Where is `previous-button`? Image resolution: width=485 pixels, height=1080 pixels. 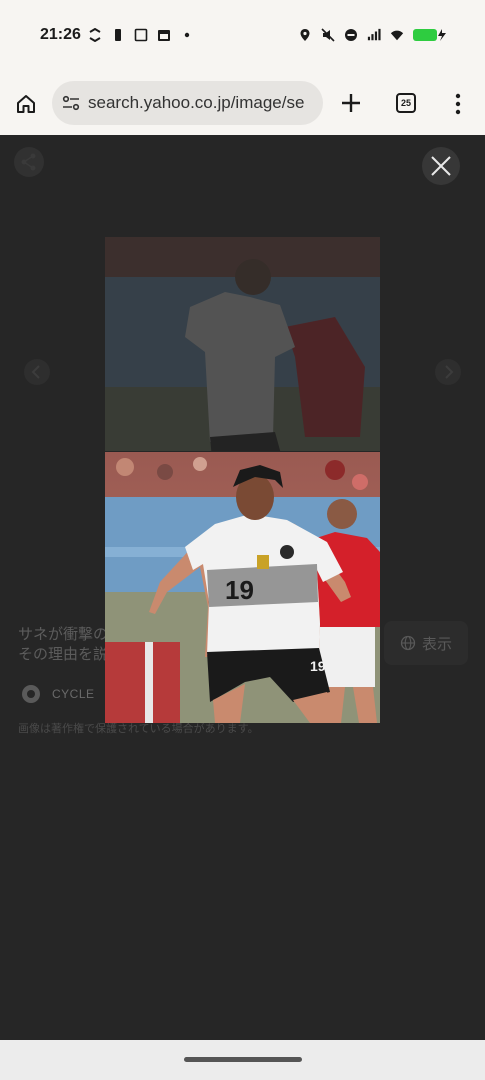
previous-button is located at coordinates (37, 372).